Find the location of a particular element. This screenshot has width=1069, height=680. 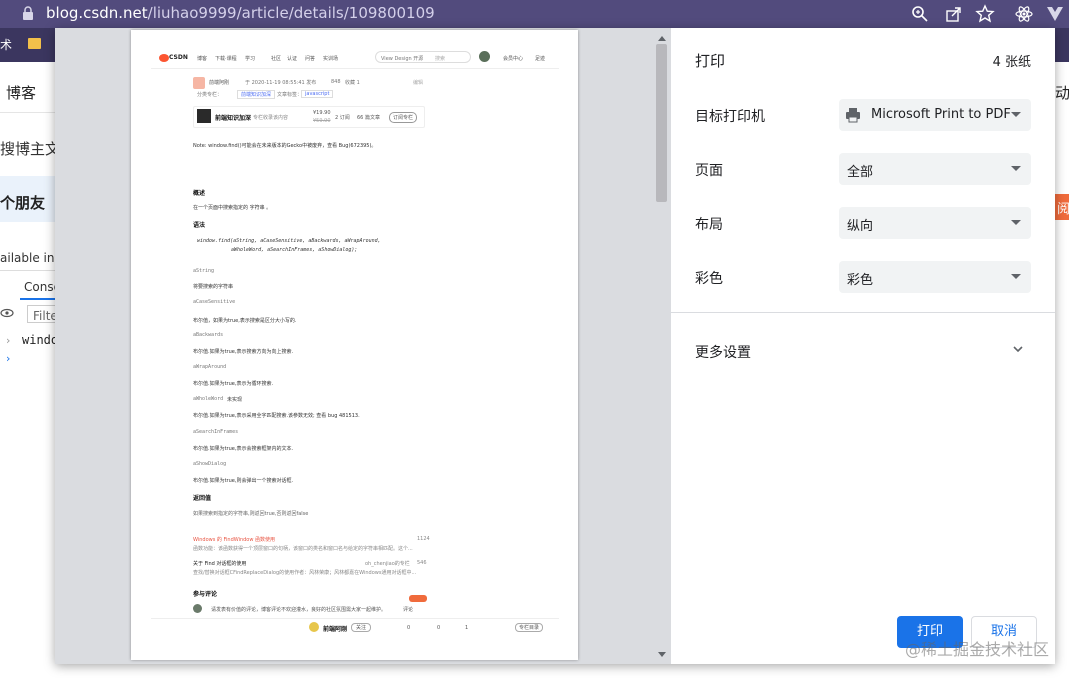

column-name: 前端知识加深 is located at coordinates (233, 118).